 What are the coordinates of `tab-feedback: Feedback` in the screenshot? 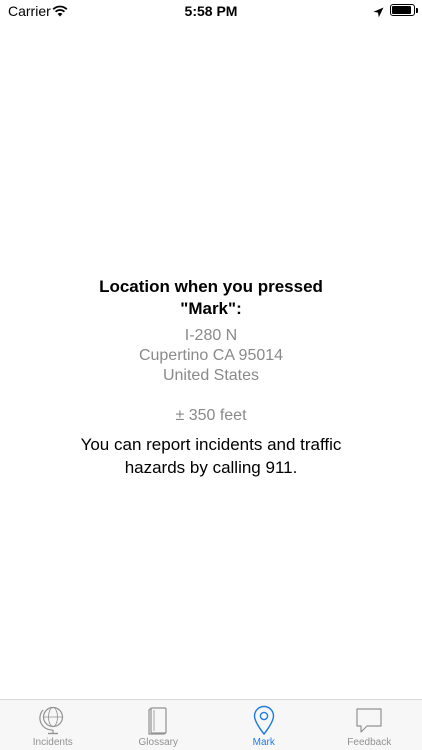 It's located at (369, 725).